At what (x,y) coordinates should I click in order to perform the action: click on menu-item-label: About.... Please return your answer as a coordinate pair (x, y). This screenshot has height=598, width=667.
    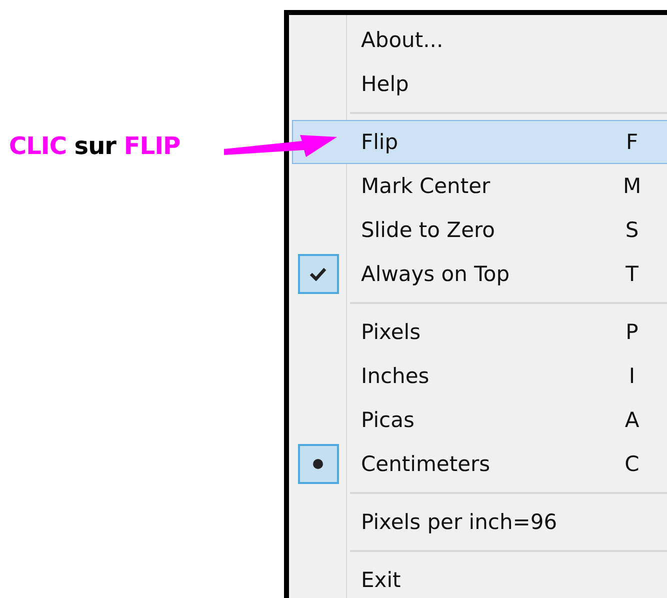
    Looking at the image, I should click on (402, 40).